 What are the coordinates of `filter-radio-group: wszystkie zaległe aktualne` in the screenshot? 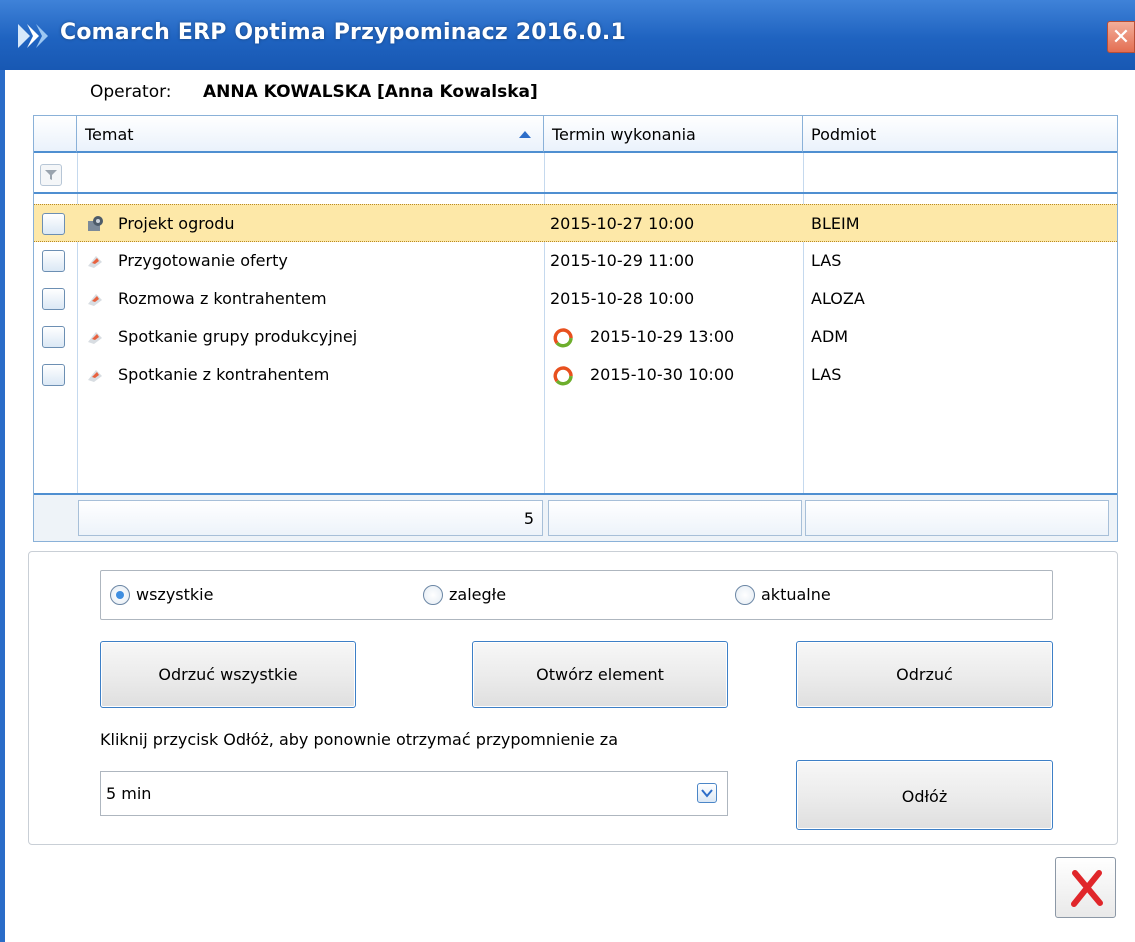 It's located at (576, 595).